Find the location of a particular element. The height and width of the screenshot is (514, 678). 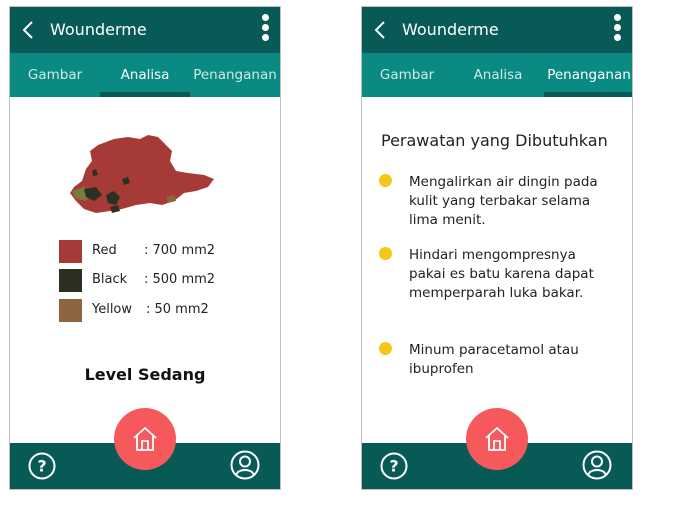

severity-level: Level Sedang is located at coordinates (145, 374).